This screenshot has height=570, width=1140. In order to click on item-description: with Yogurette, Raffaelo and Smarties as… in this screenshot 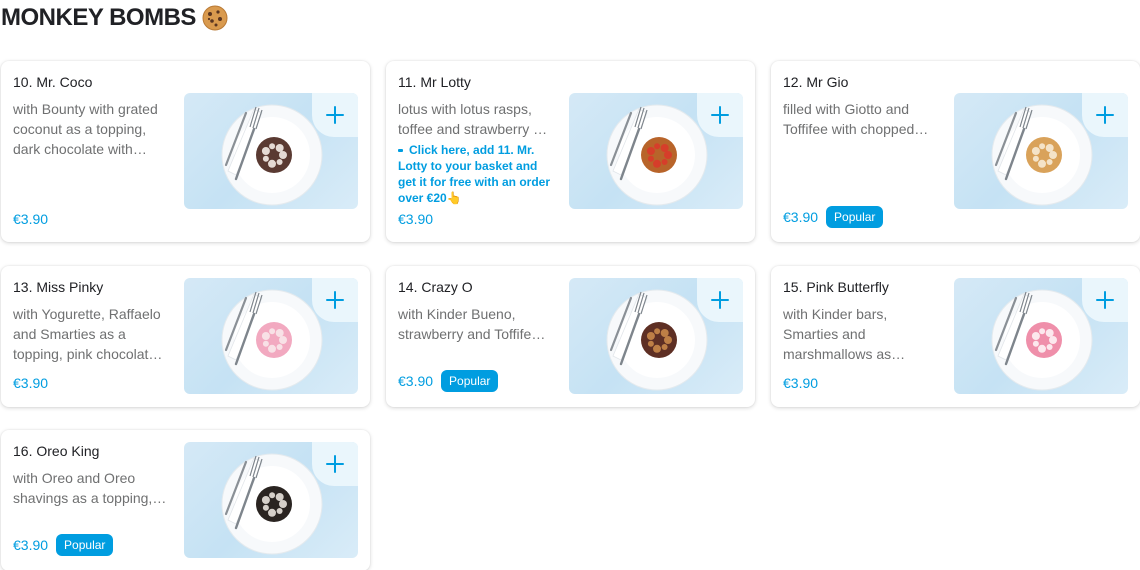, I will do `click(88, 334)`.